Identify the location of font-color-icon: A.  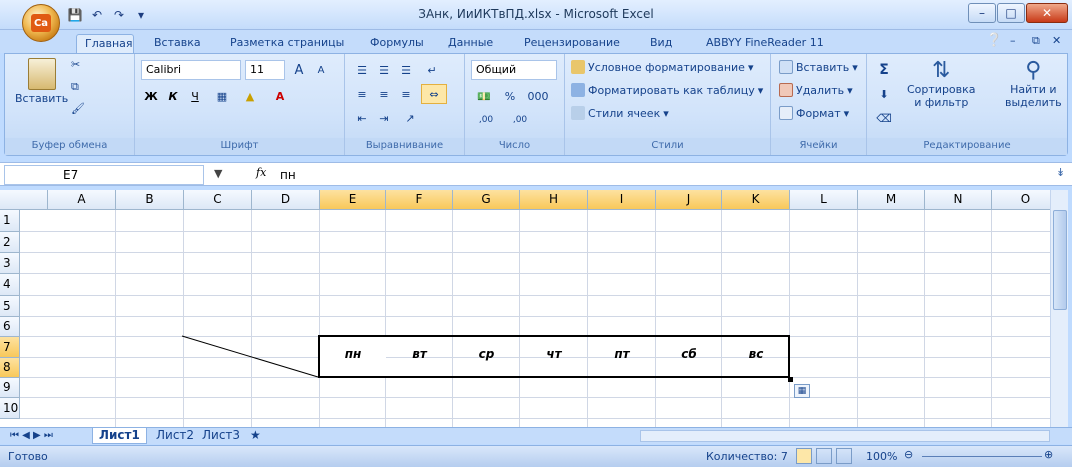
(280, 96).